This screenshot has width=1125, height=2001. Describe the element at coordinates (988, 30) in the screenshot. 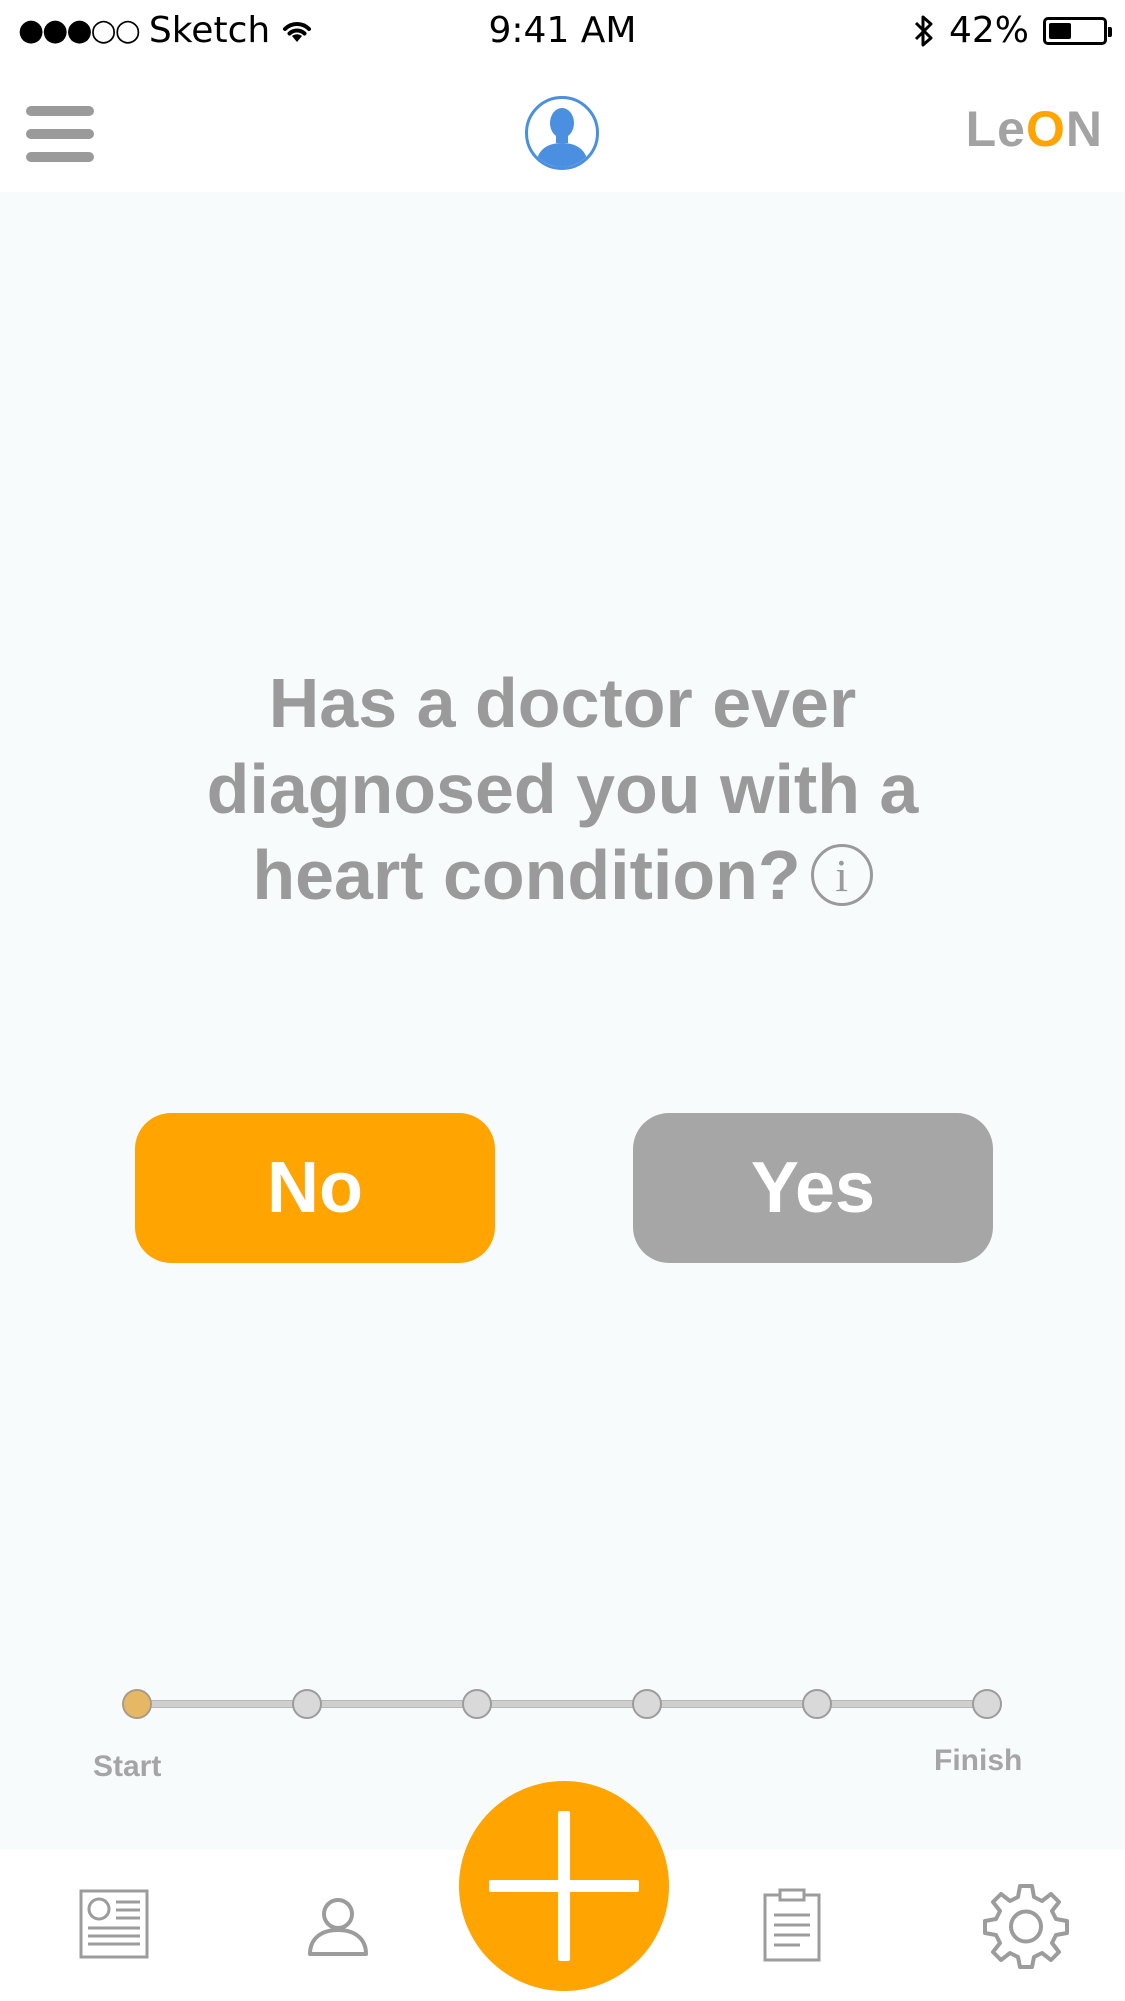

I see `battery-percent: 42%` at that location.